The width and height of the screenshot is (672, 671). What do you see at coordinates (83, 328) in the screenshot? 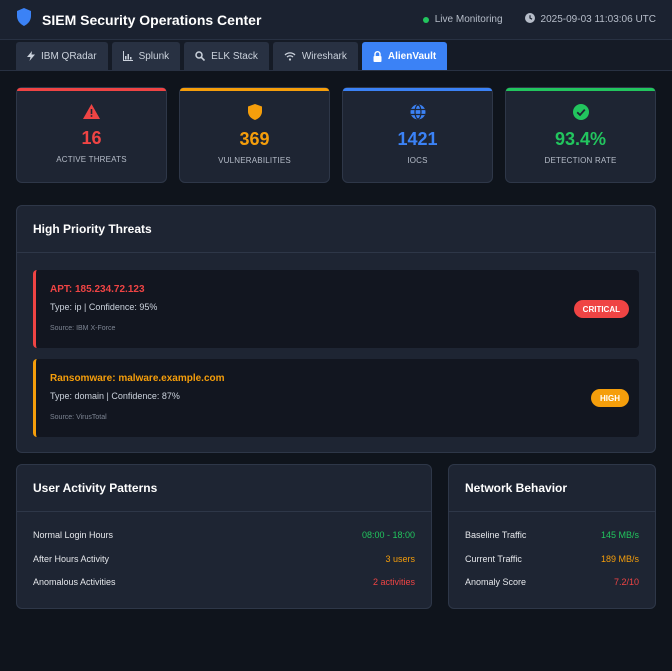
I see `threat-source: Source: IBM X-Force` at bounding box center [83, 328].